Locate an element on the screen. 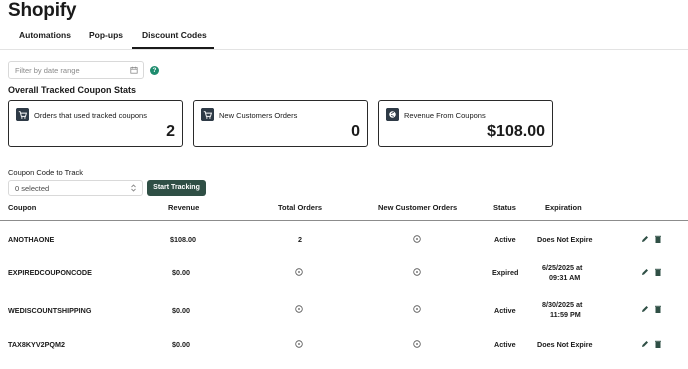  stat-value: $108.00 is located at coordinates (516, 131).